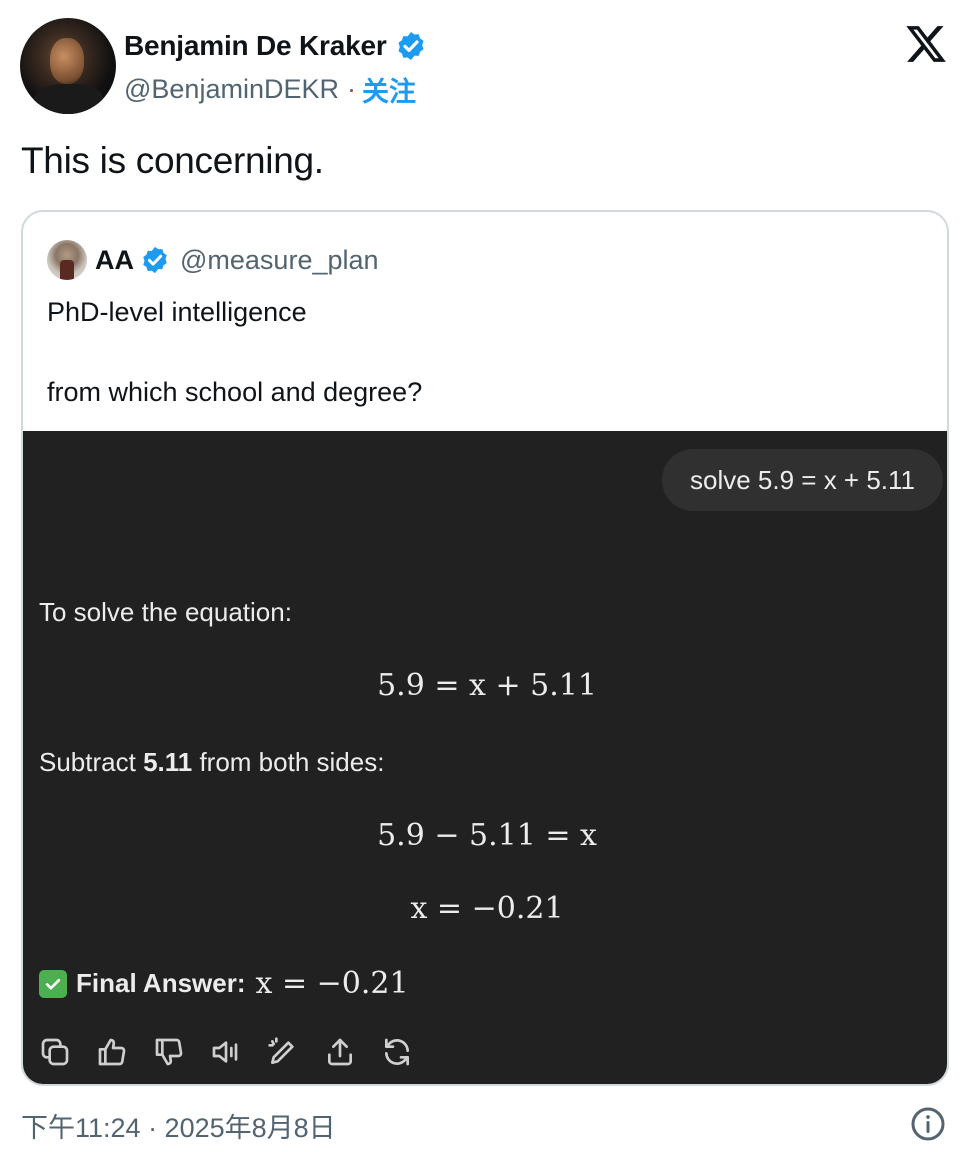 Image resolution: width=960 pixels, height=1152 pixels. I want to click on author-name-row: Benjamin De Kraker, so click(275, 46).